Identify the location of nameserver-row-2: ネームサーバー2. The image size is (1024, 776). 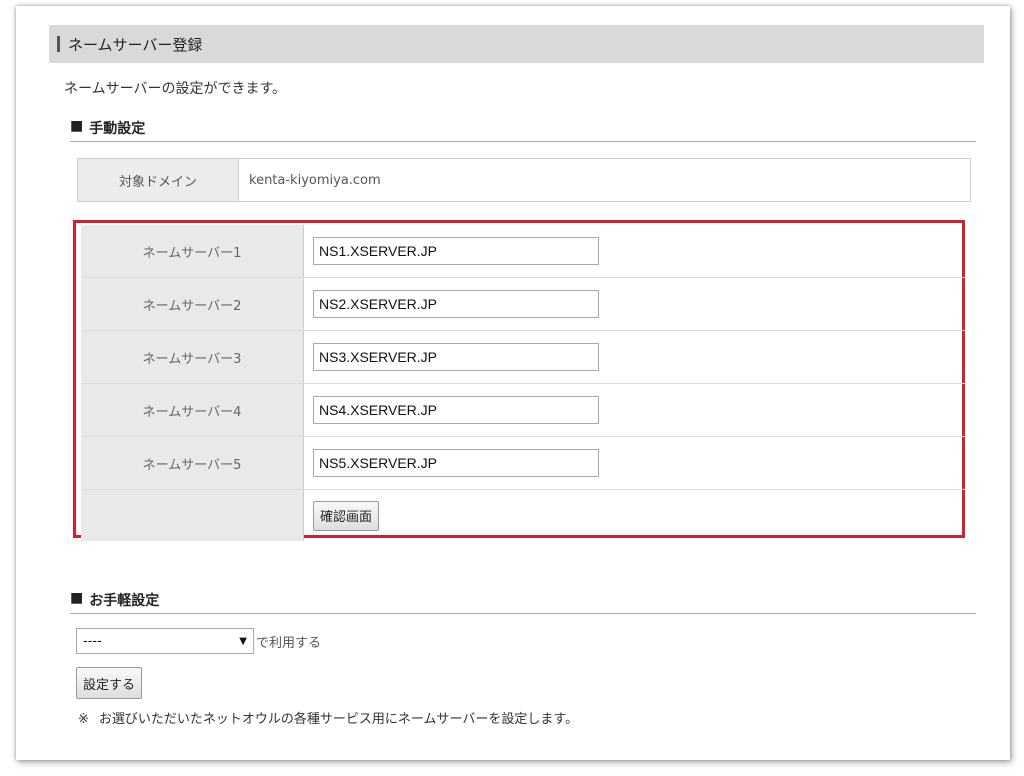
(523, 304).